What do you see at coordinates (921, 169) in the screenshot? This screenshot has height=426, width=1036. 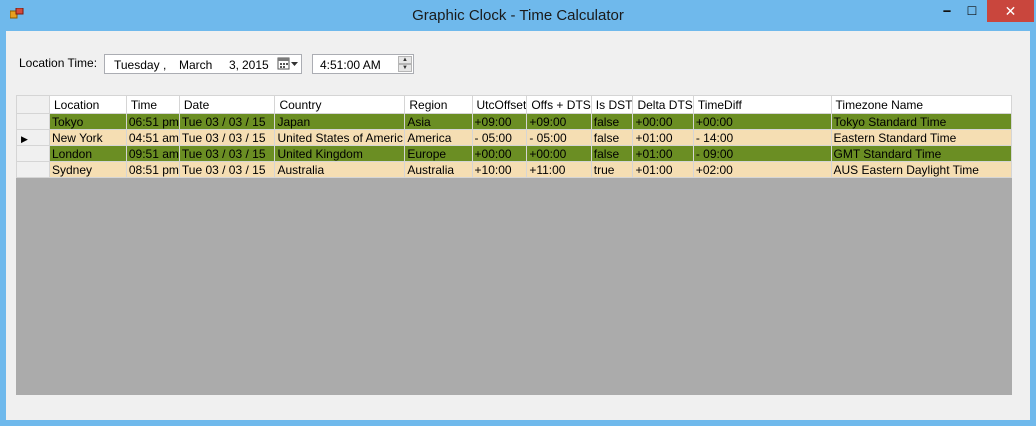 I see `cell-timezone-name: AUS Eastern Daylight Time` at bounding box center [921, 169].